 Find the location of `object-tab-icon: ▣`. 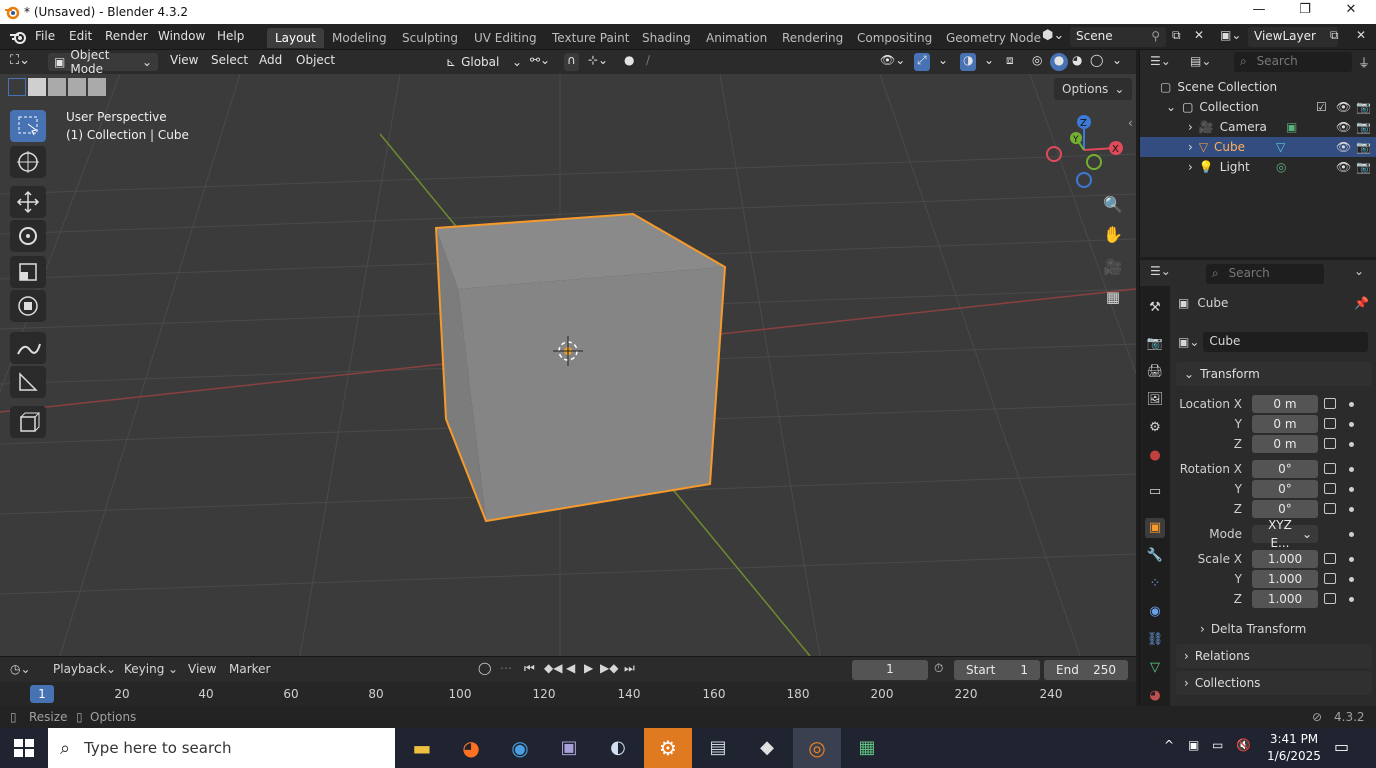

object-tab-icon: ▣ is located at coordinates (1155, 528).